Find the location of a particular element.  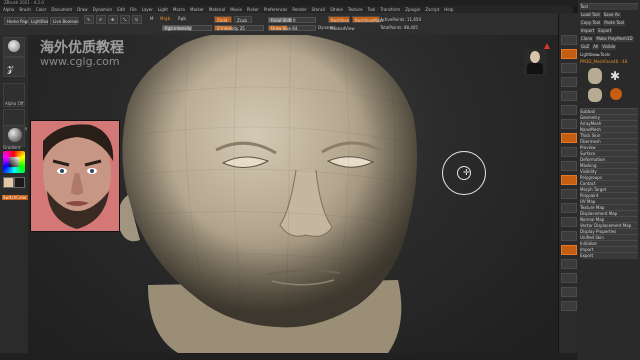

menu-item-tool: Tool is located at coordinates (372, 9).